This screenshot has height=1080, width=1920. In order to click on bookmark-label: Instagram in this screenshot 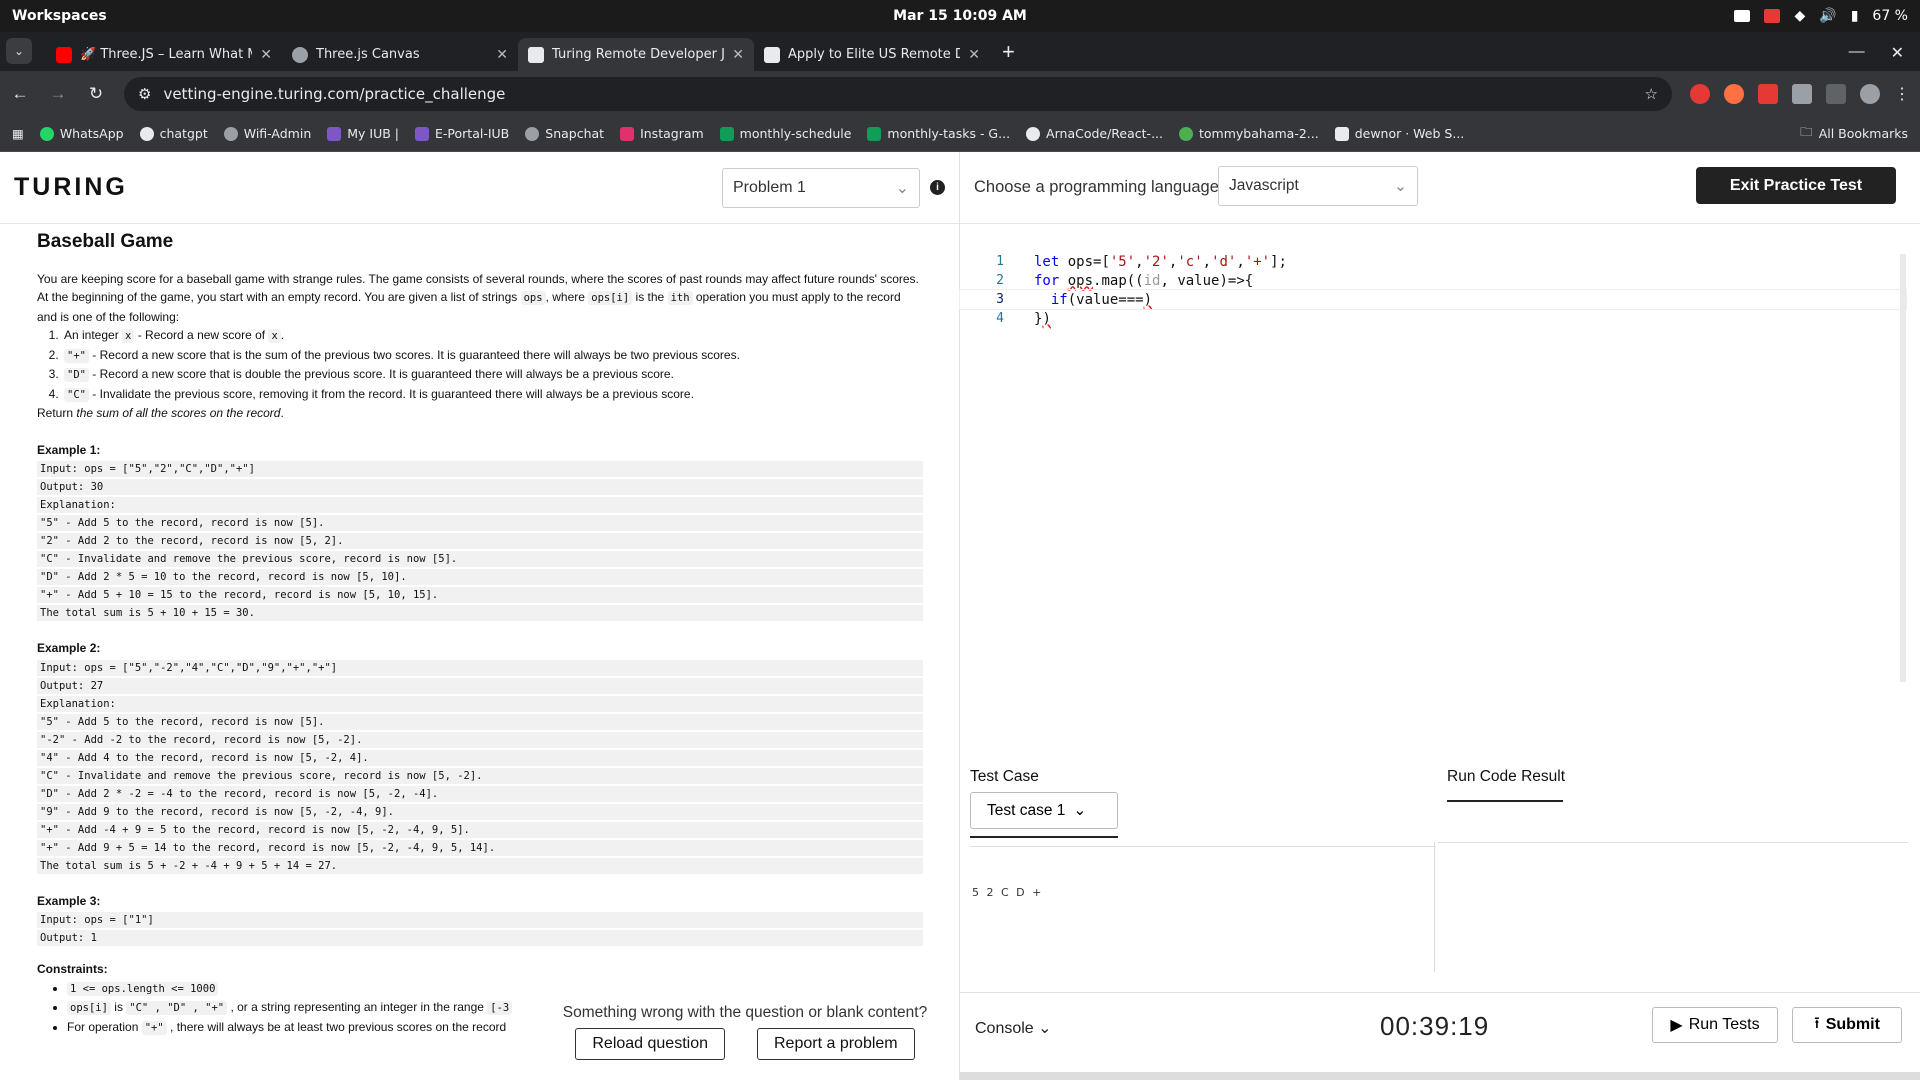, I will do `click(672, 133)`.